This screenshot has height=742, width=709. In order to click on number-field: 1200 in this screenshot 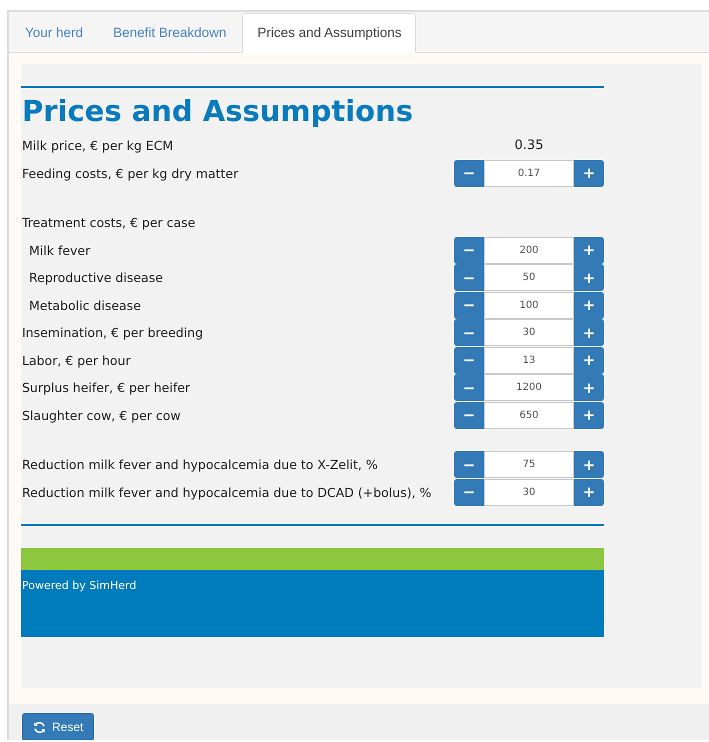, I will do `click(529, 388)`.